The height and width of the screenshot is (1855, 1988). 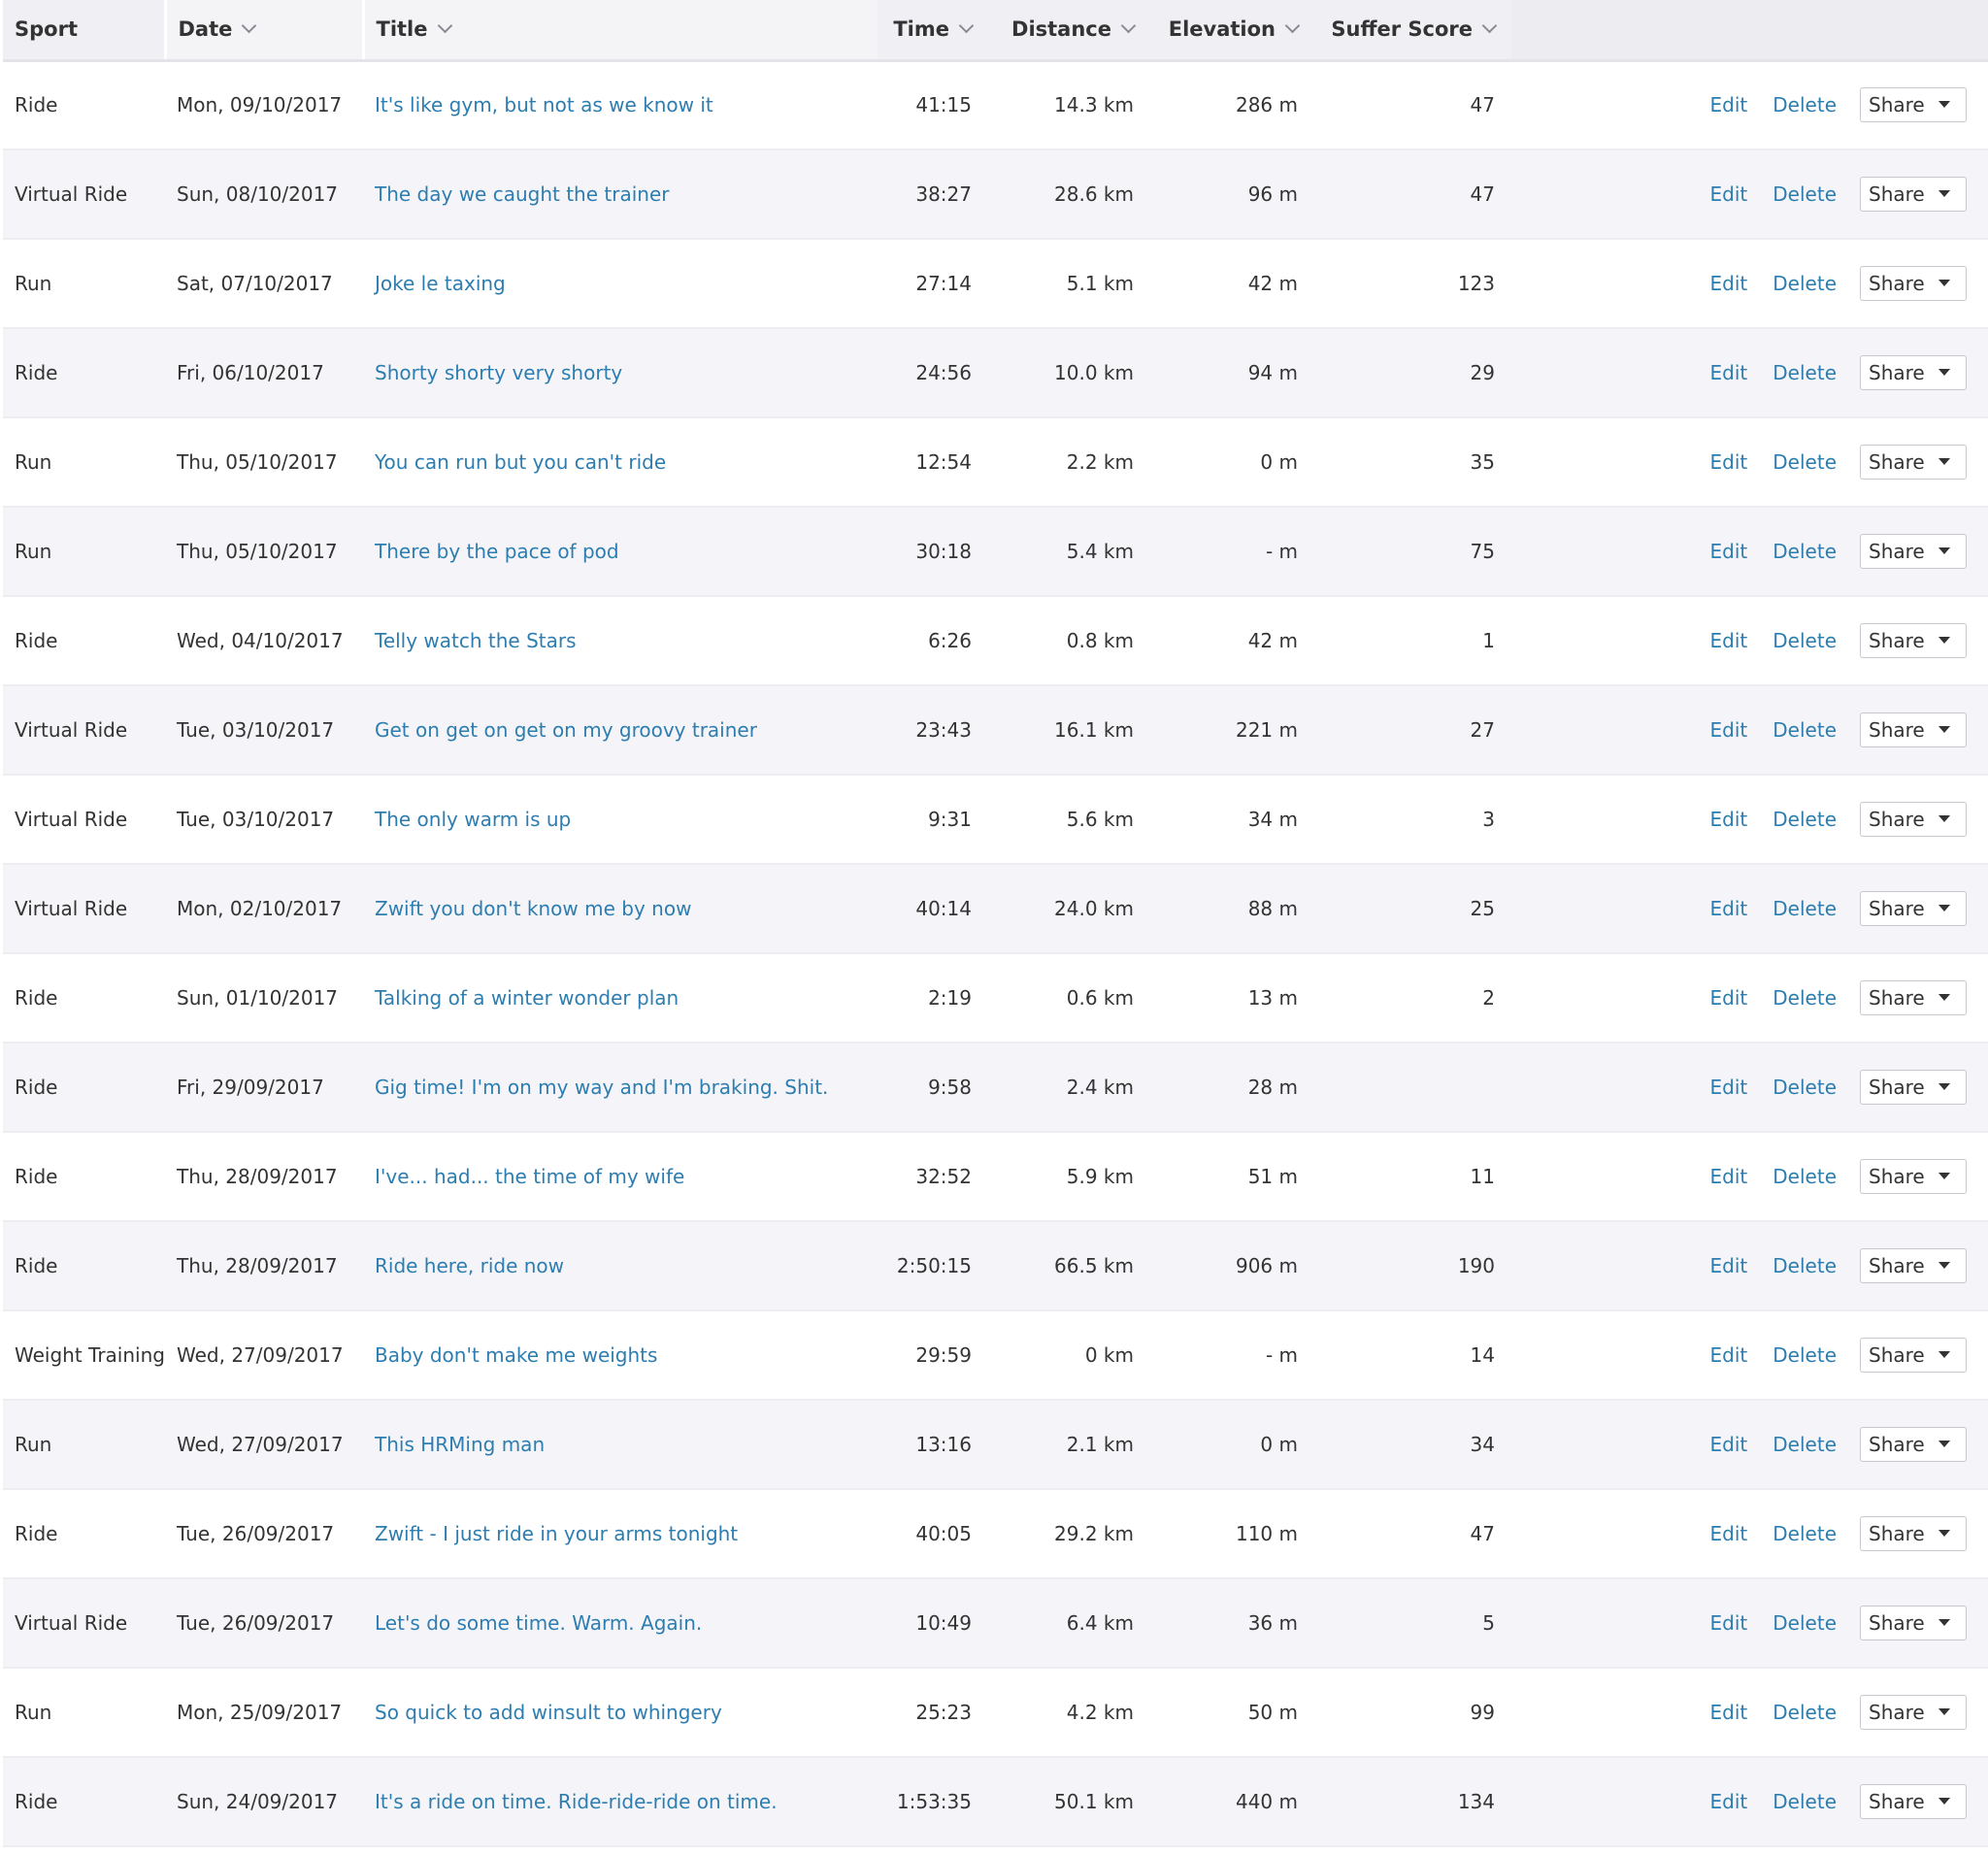 What do you see at coordinates (538, 1623) in the screenshot?
I see `activity-title-link: Let's do some time. Warm. Again.` at bounding box center [538, 1623].